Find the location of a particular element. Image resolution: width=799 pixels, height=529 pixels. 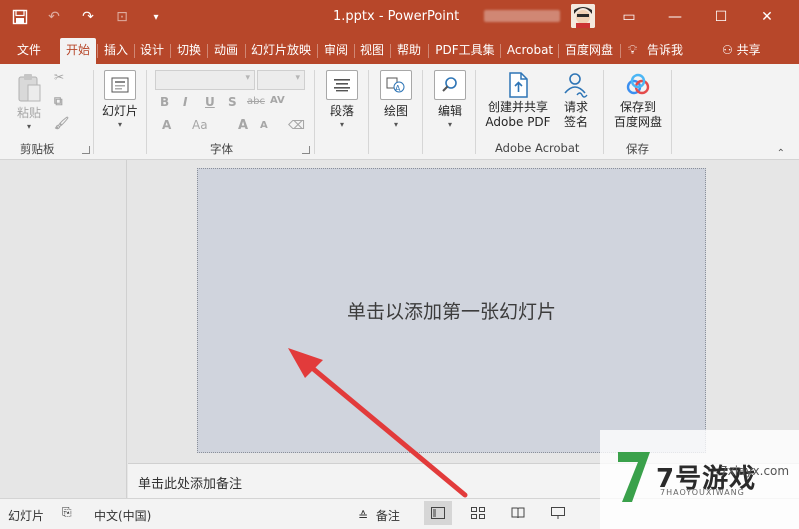

undo-icon: ↶ is located at coordinates (54, 17).